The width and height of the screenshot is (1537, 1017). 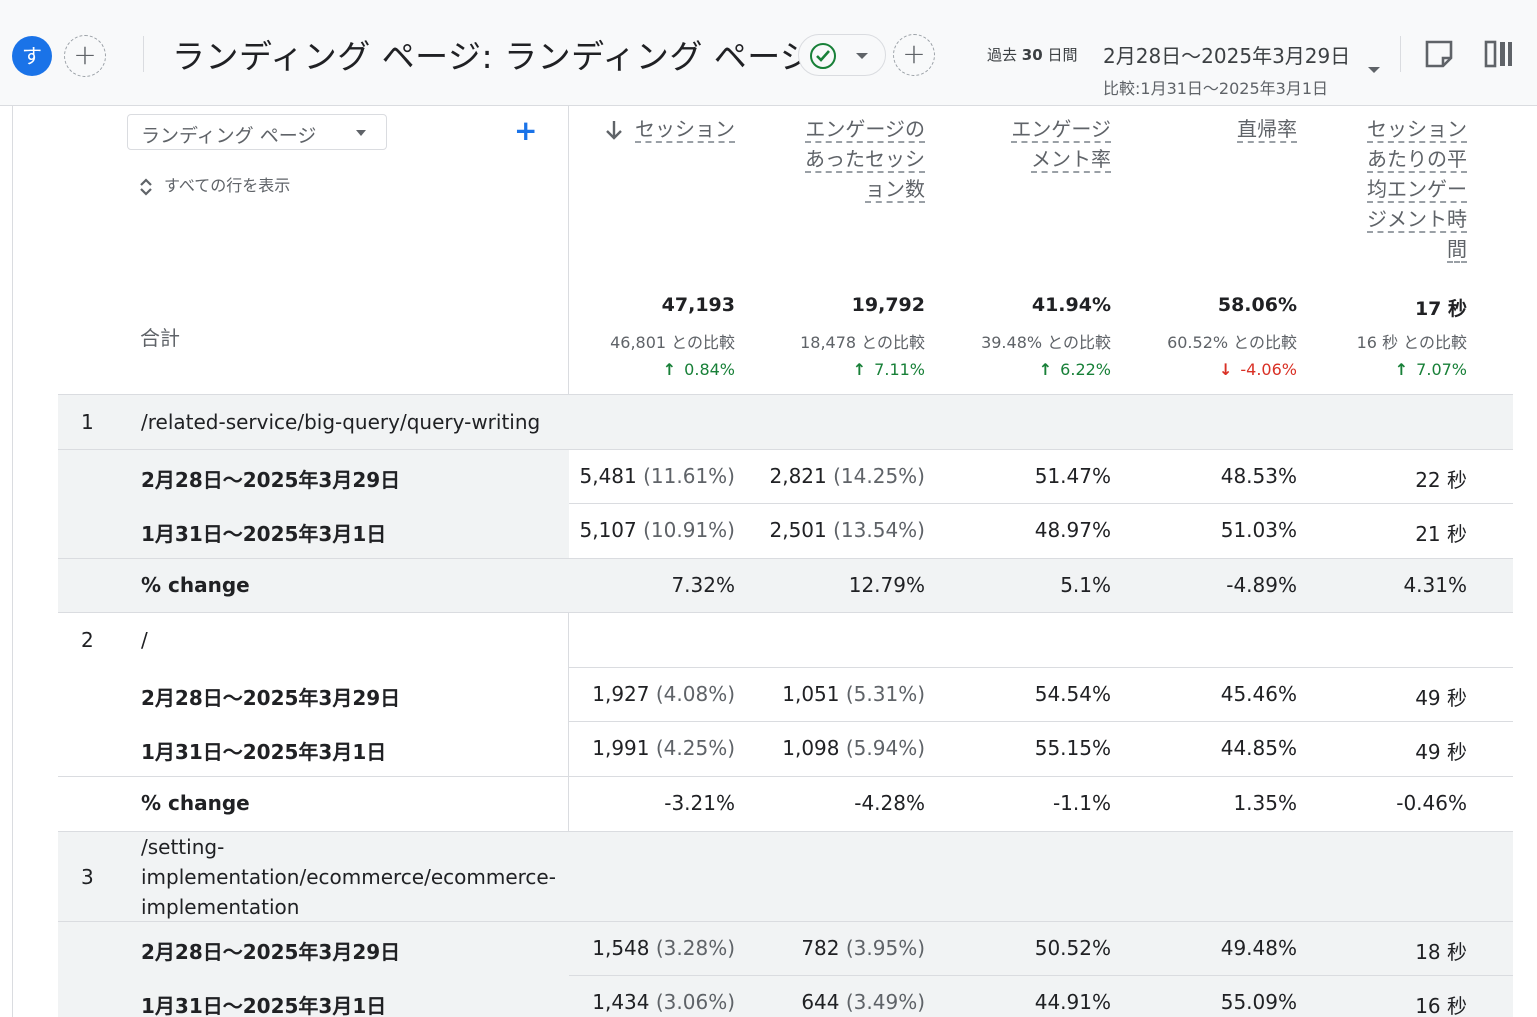 What do you see at coordinates (1441, 534) in the screenshot?
I see `metric-value: 21 秒` at bounding box center [1441, 534].